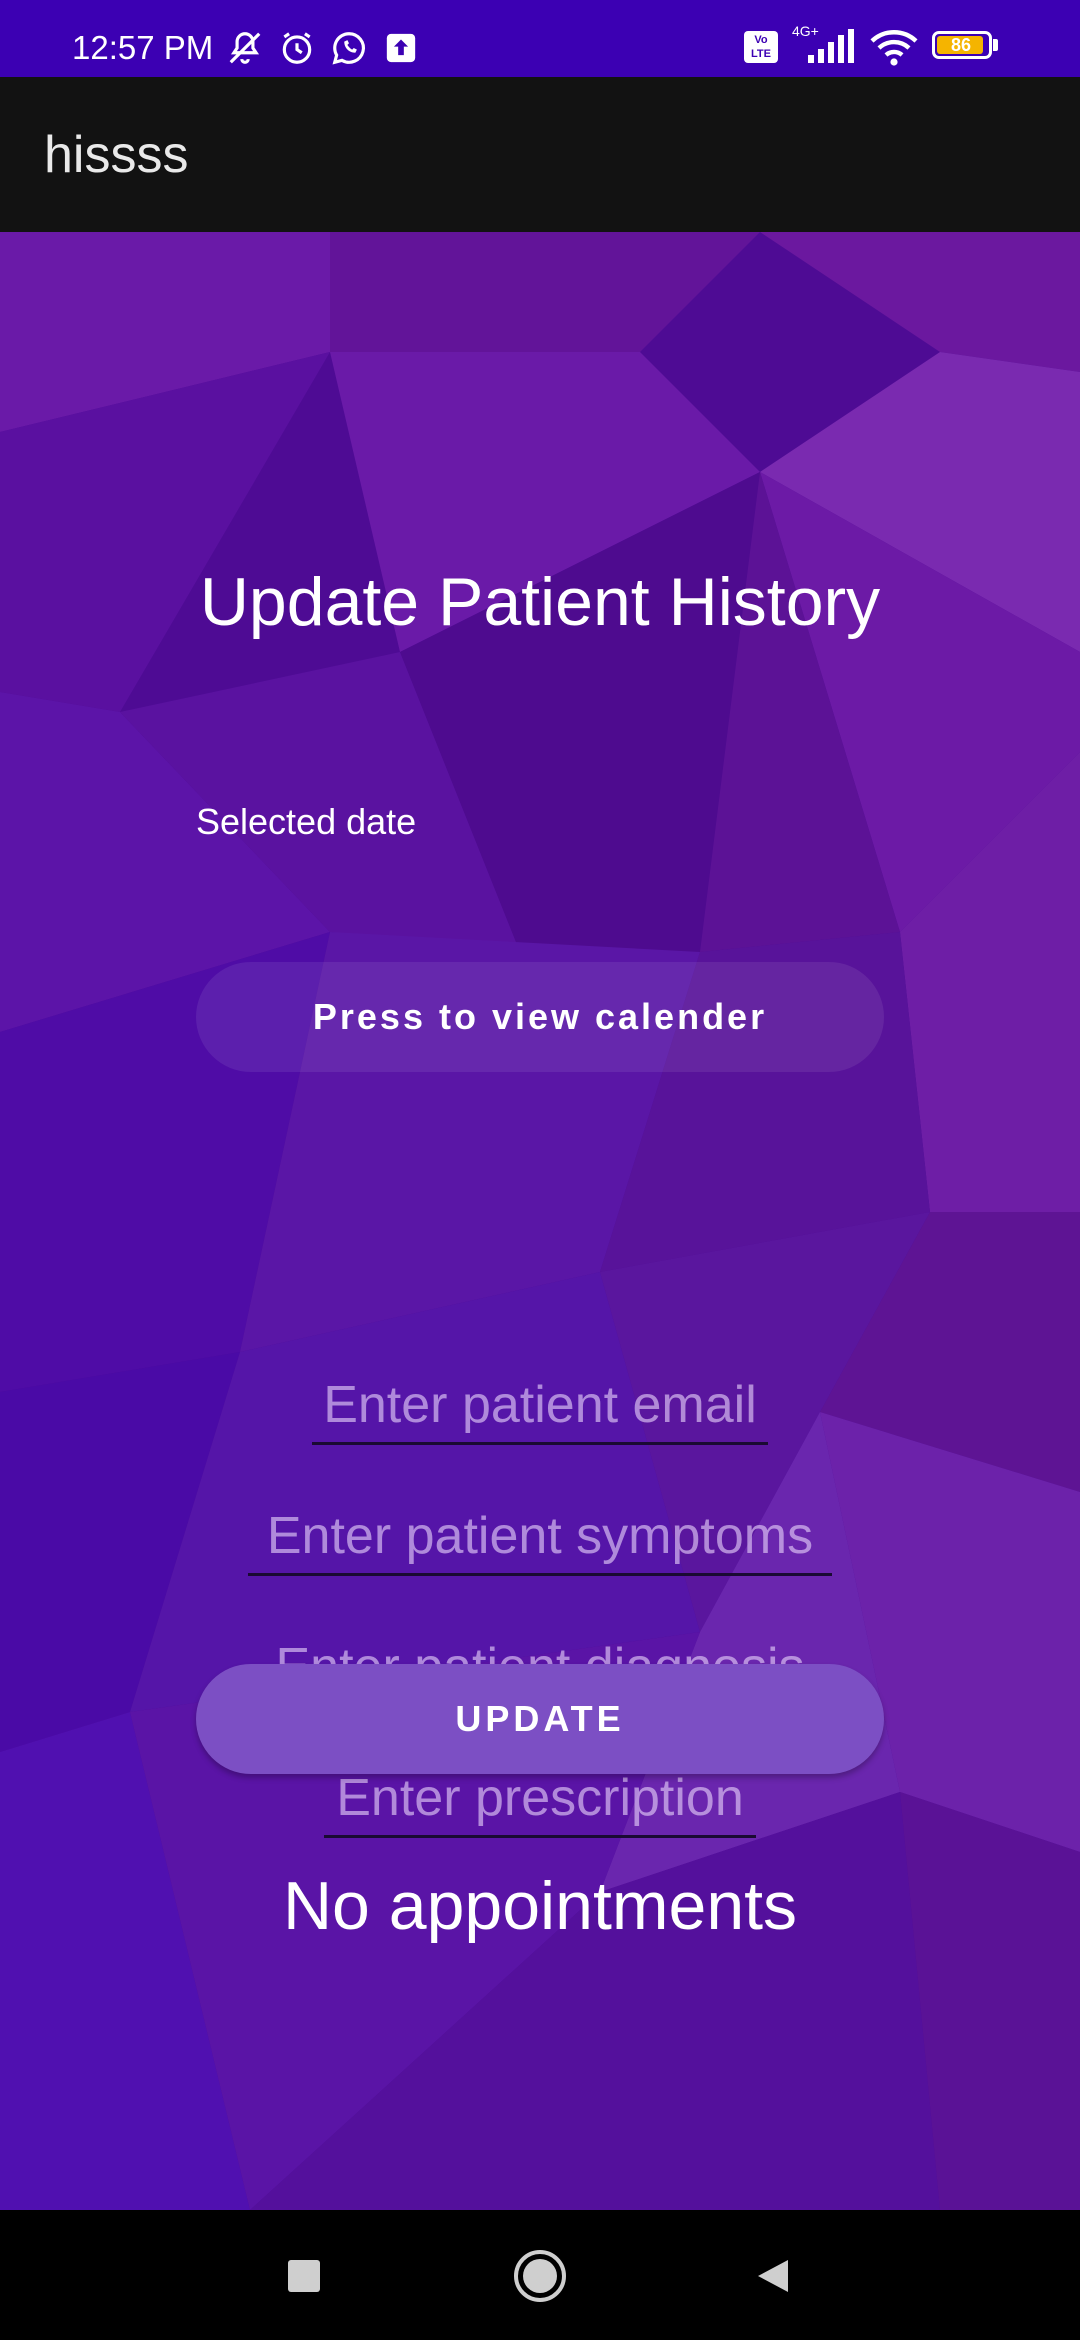 This screenshot has width=1080, height=2340. Describe the element at coordinates (894, 47) in the screenshot. I see `wifi-icon` at that location.